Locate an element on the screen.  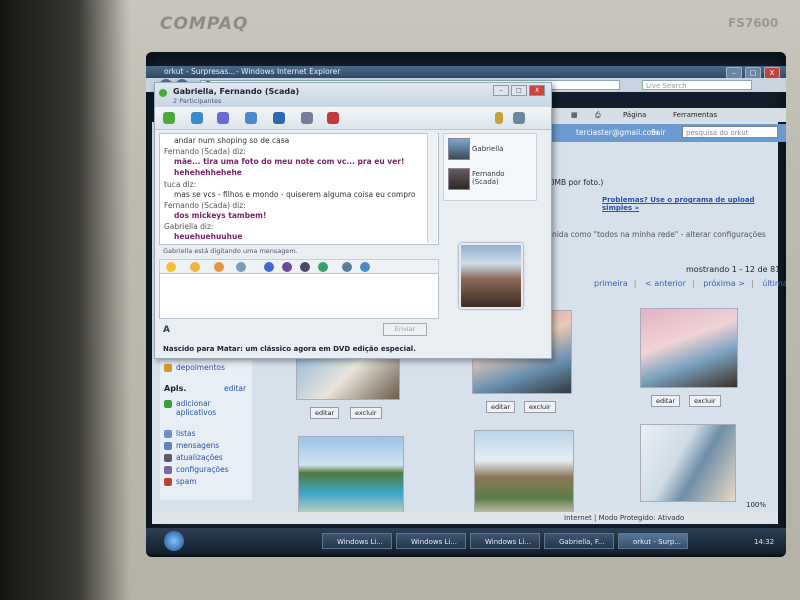
emoticon-icon is located at coordinates (171, 267).